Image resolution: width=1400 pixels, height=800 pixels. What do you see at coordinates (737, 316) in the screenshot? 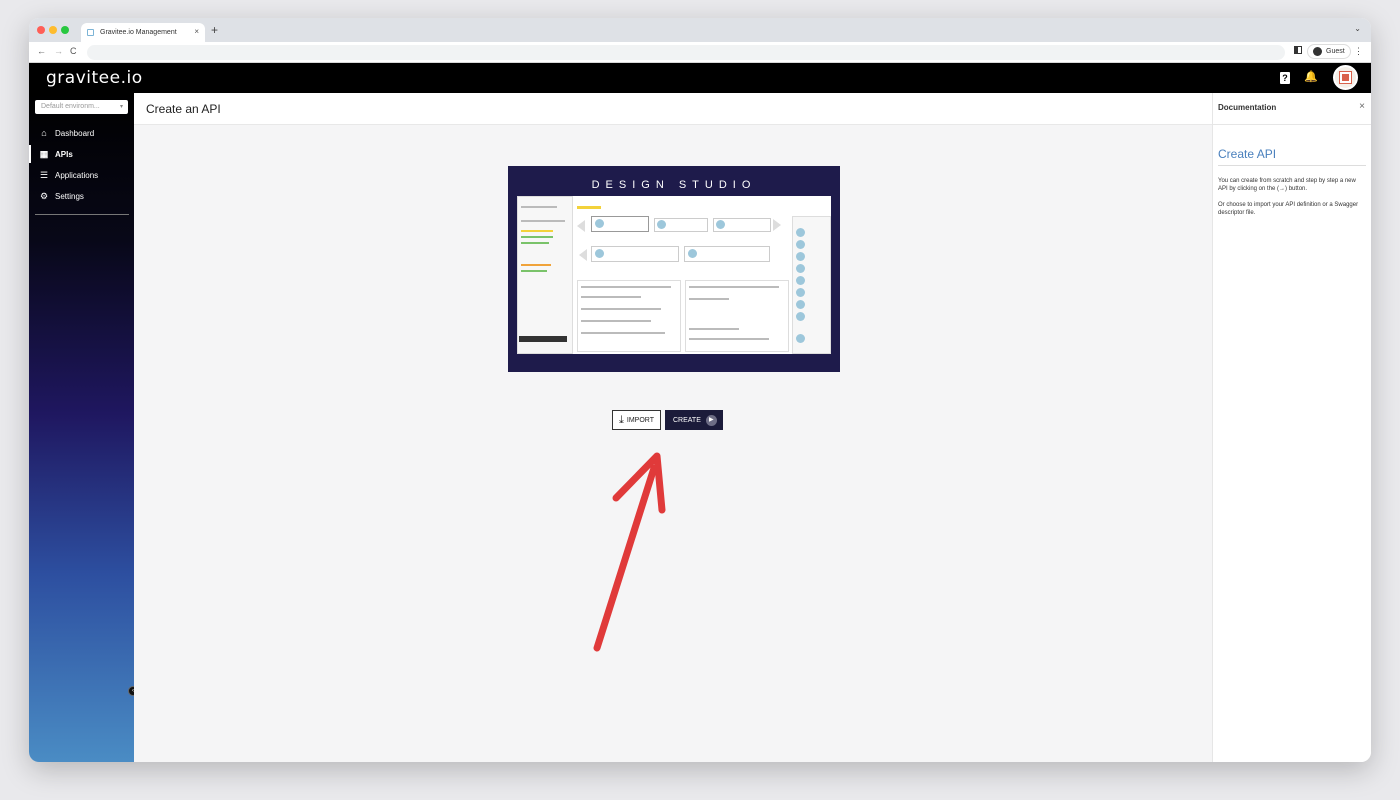
I see `mock-doc-panel` at bounding box center [737, 316].